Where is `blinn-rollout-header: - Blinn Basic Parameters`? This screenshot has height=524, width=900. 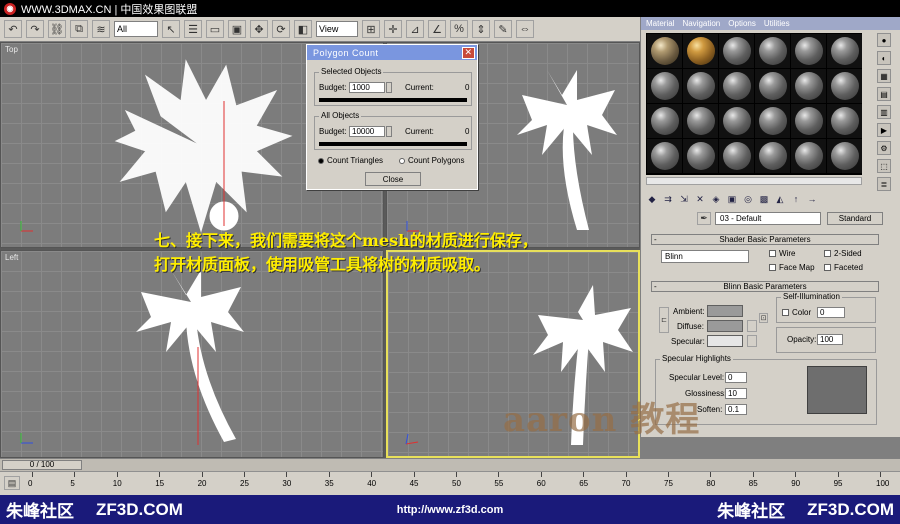 blinn-rollout-header: - Blinn Basic Parameters is located at coordinates (765, 286).